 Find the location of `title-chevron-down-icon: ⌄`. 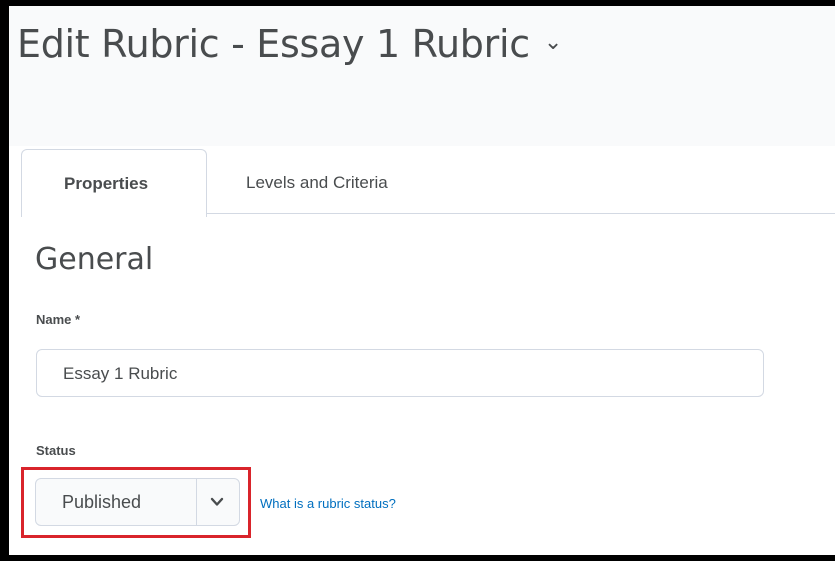

title-chevron-down-icon: ⌄ is located at coordinates (553, 42).